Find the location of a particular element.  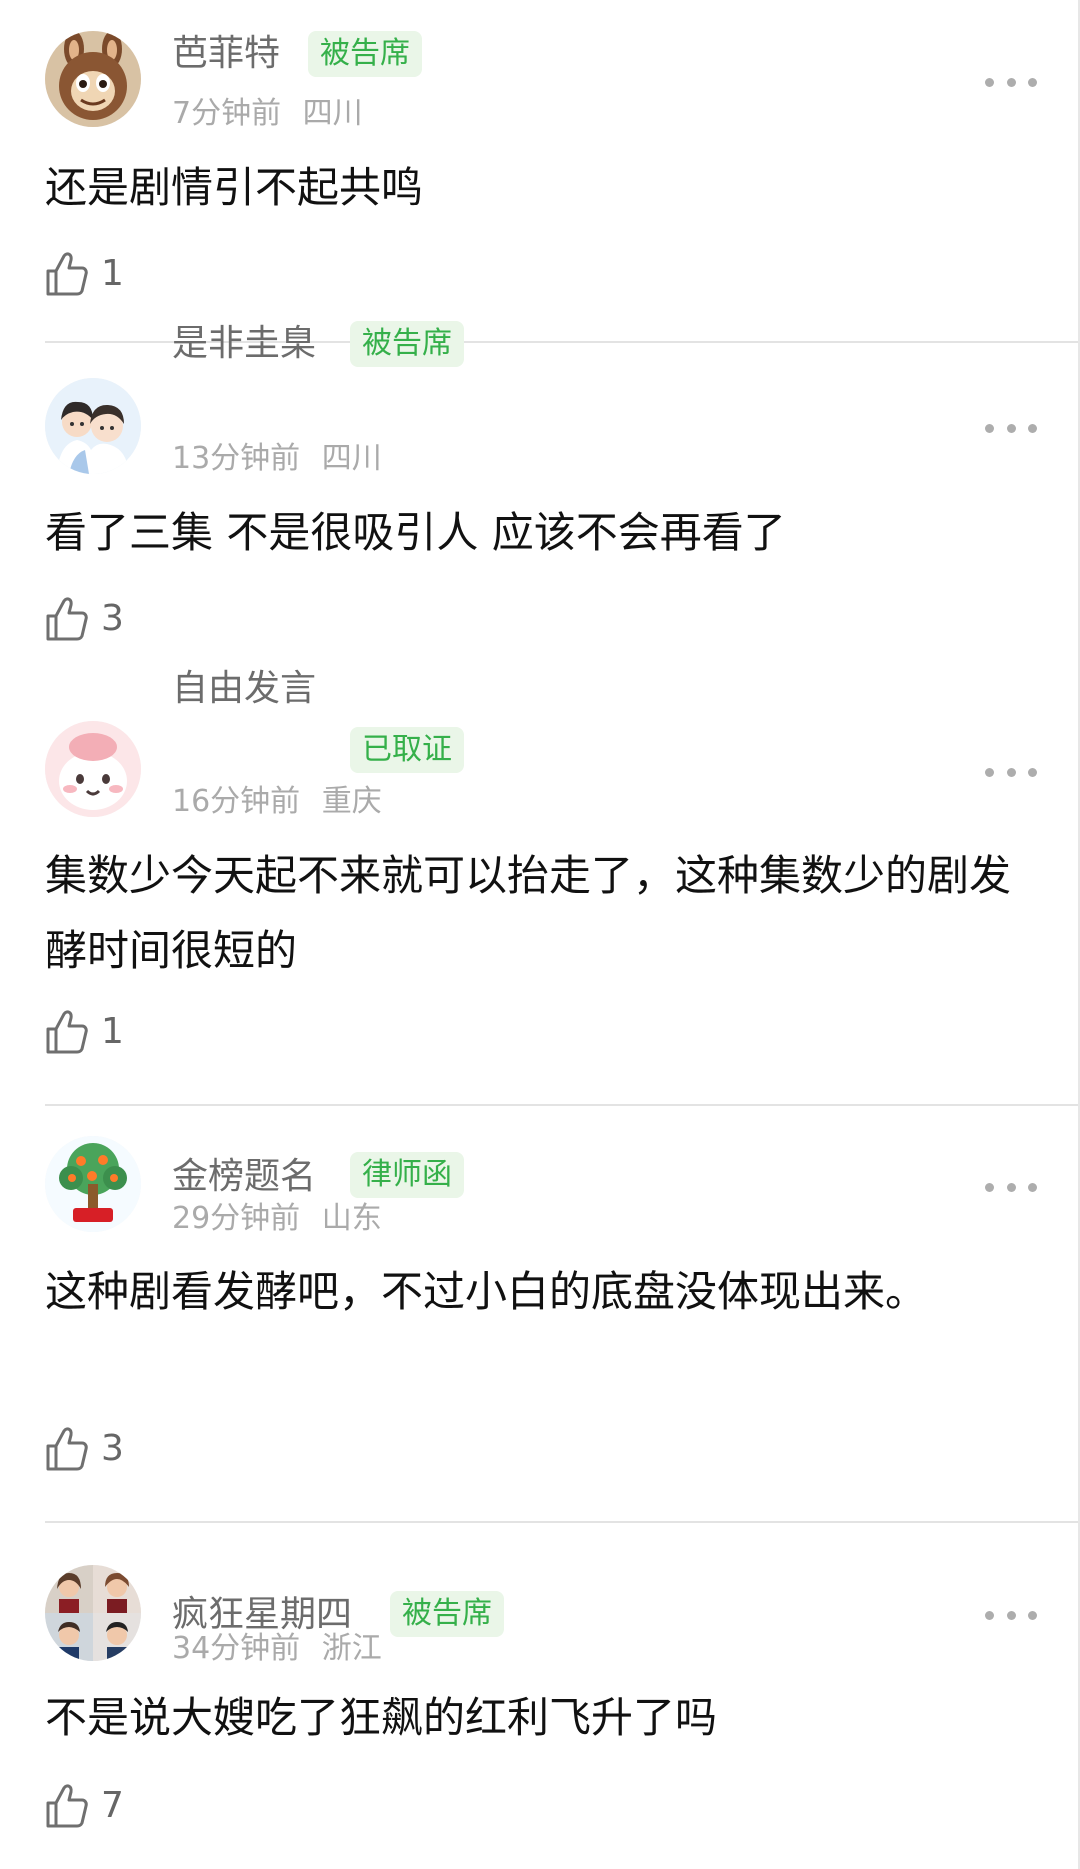

anime-couple-avatar-icon is located at coordinates (93, 426).